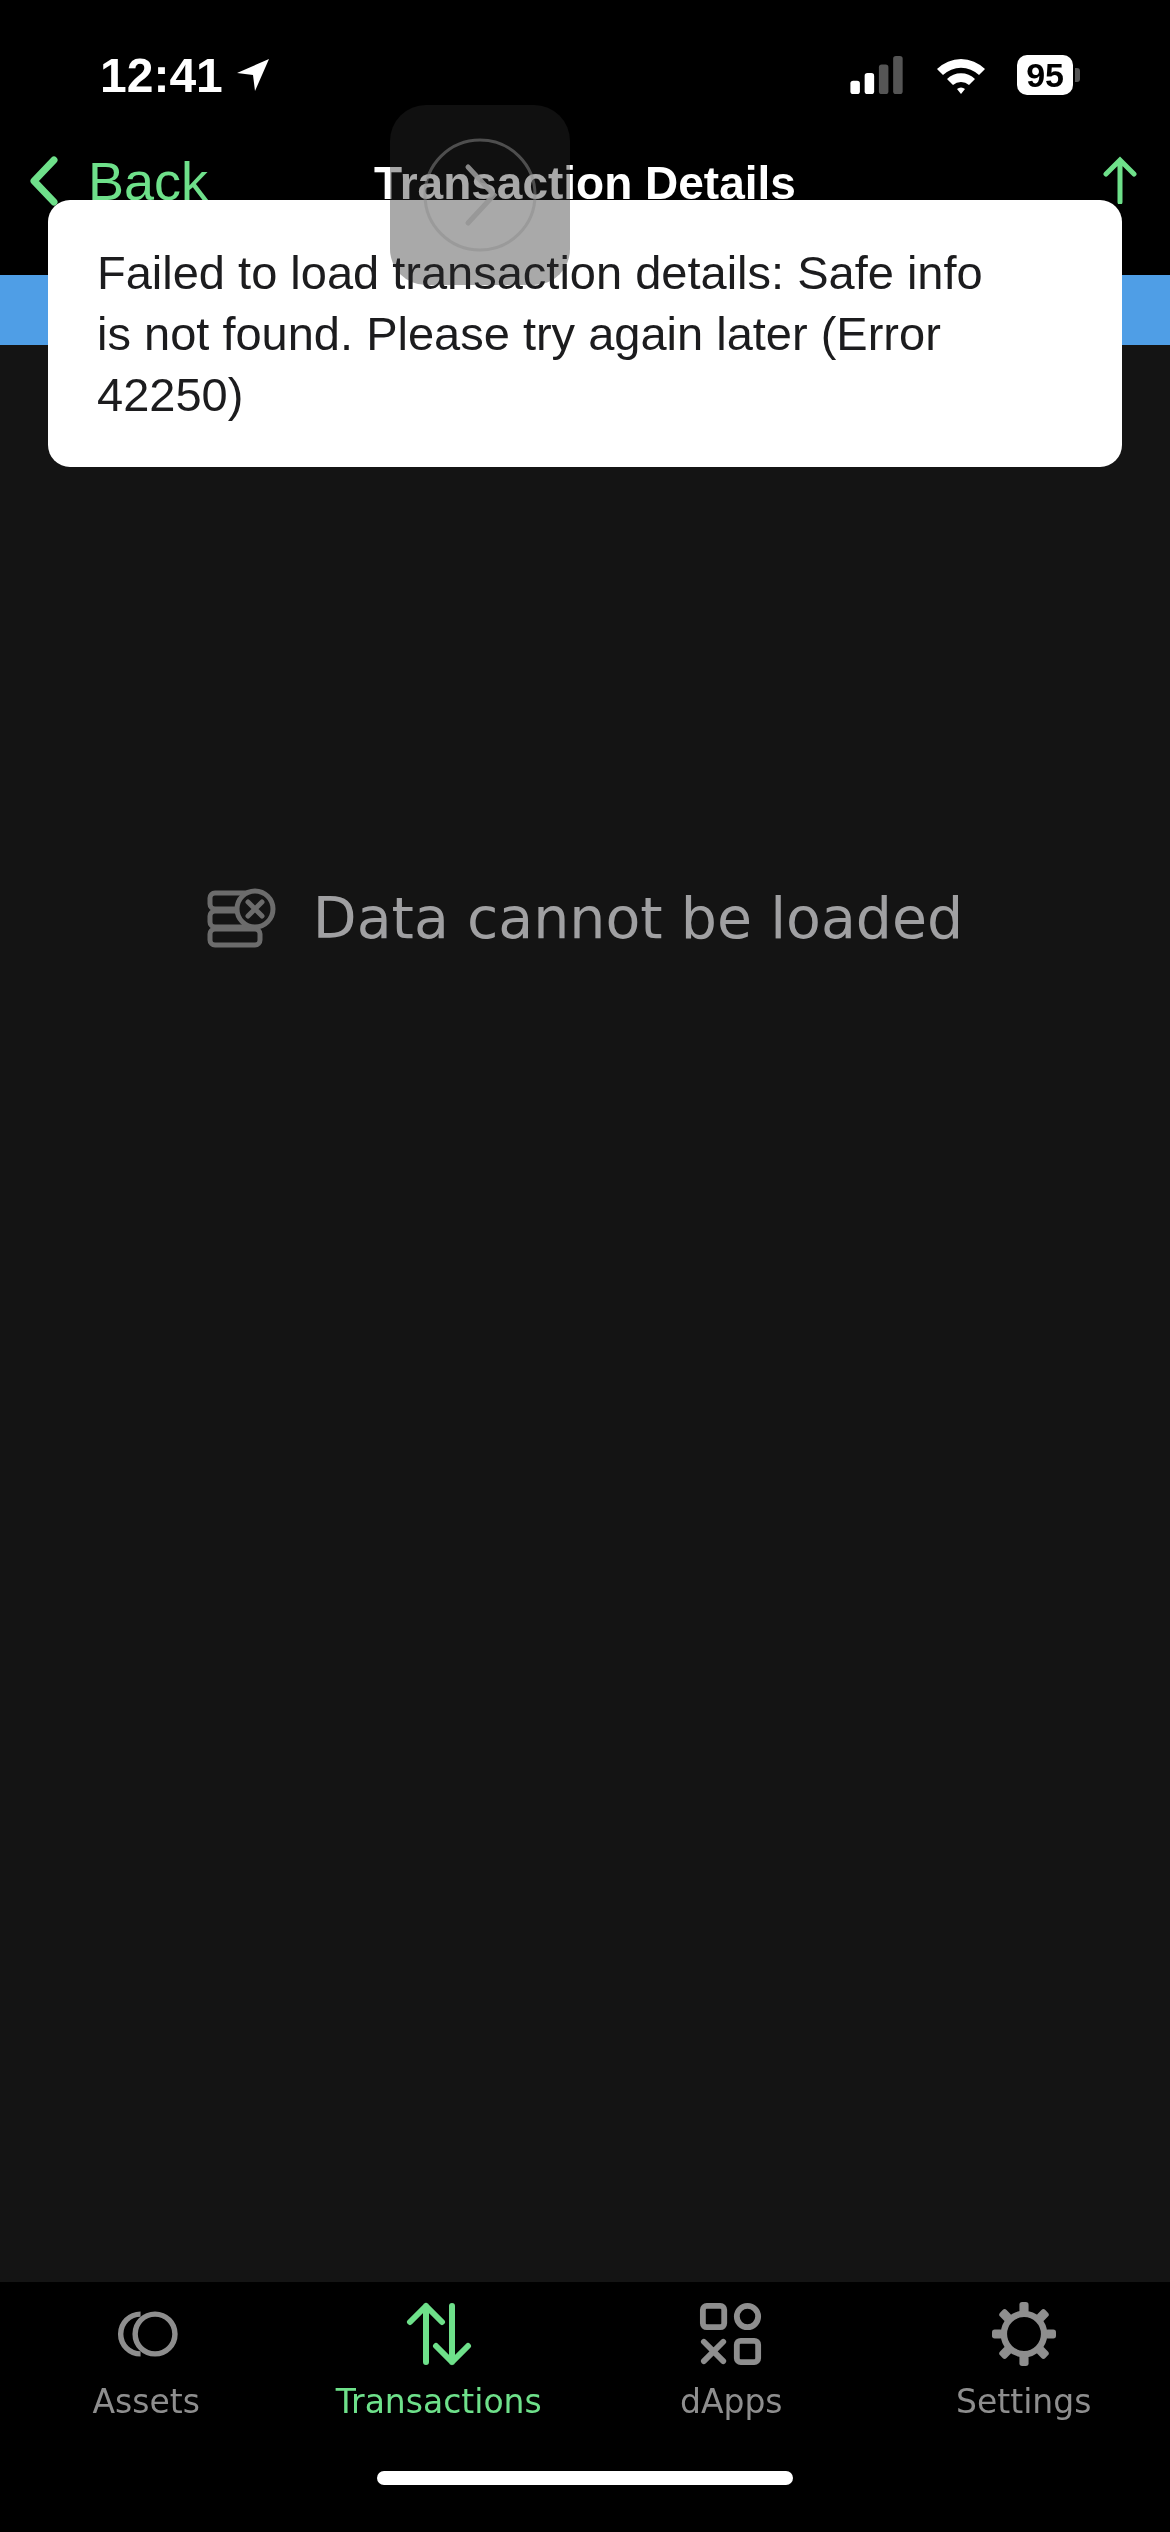 Image resolution: width=1170 pixels, height=2532 pixels. Describe the element at coordinates (638, 918) in the screenshot. I see `empty-state-message: Data cannot be loaded` at that location.